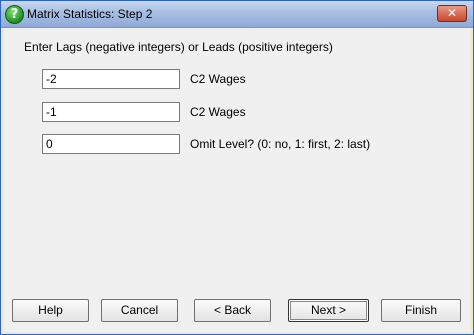  What do you see at coordinates (421, 310) in the screenshot?
I see `finish-button: Finish` at bounding box center [421, 310].